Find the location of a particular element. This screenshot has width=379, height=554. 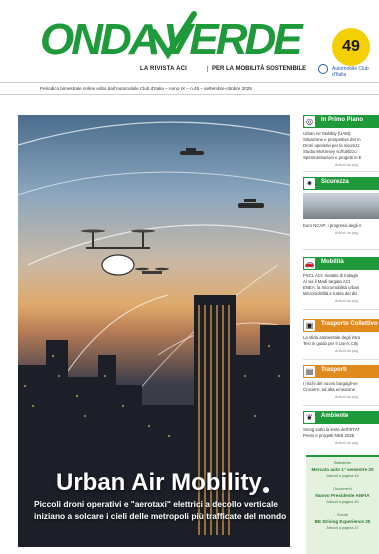

box-title: Mercato auto 1° semestre 20 is located at coordinates (342, 469).